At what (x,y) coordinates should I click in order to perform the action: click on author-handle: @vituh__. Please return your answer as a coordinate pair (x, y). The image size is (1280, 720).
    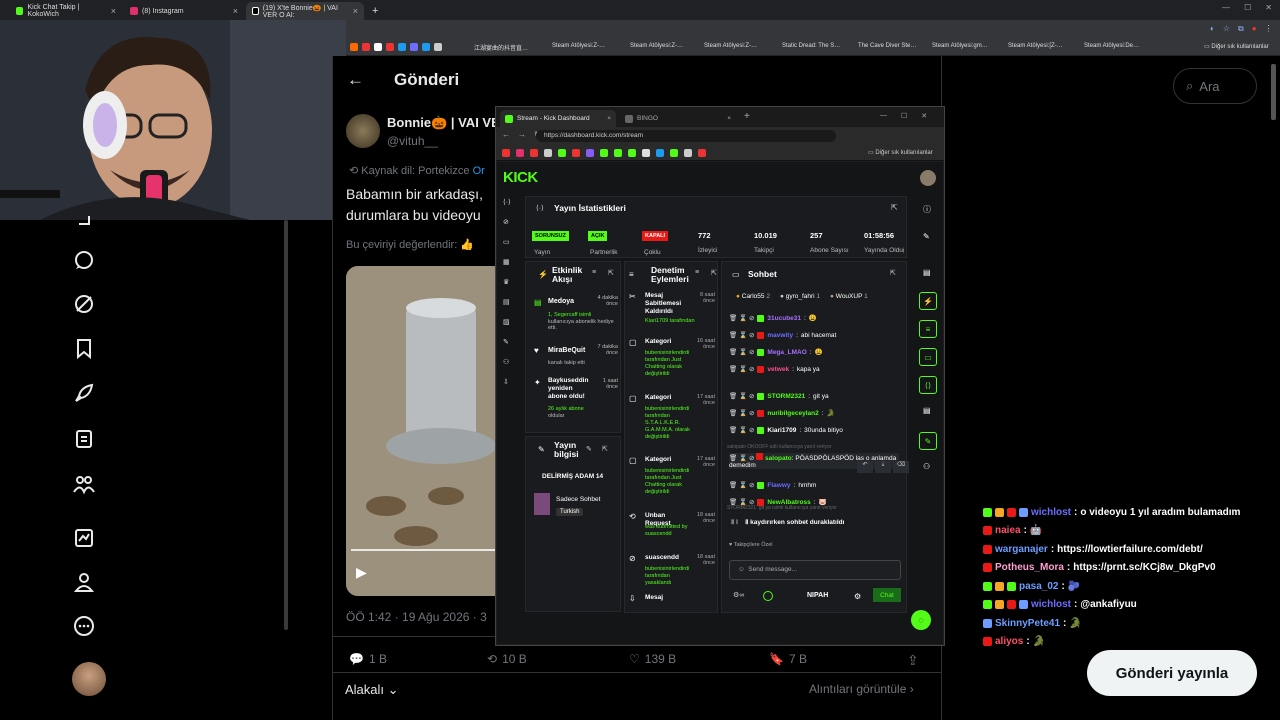
    Looking at the image, I should click on (412, 141).